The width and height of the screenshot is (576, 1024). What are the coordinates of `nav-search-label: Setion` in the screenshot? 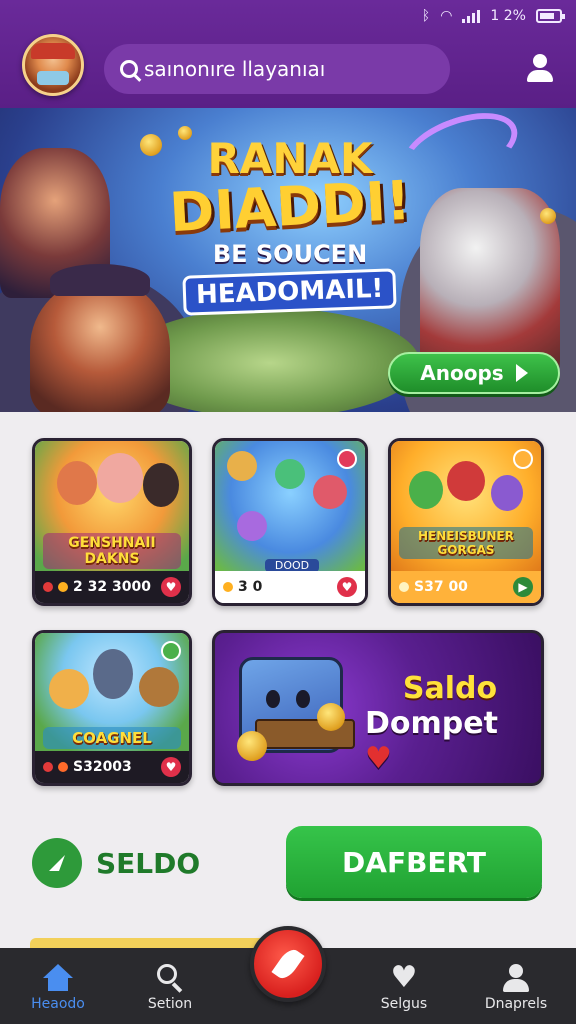 It's located at (170, 1004).